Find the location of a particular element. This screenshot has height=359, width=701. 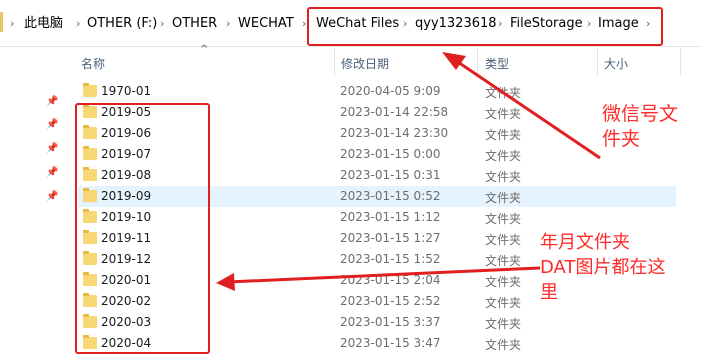

annotation-line: DAT图片都在这 is located at coordinates (603, 267).